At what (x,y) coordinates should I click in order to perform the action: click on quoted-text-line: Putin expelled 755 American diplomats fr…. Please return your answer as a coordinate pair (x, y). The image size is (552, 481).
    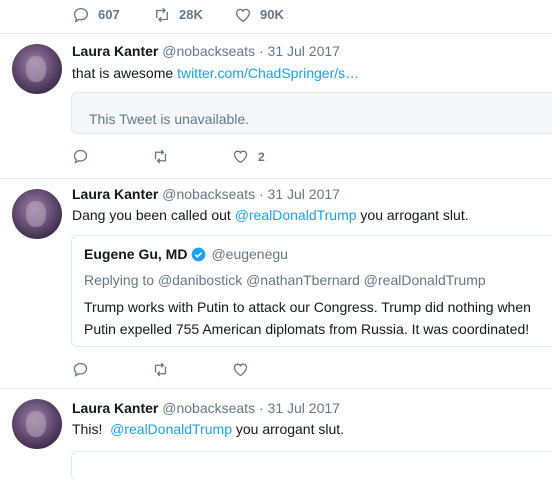
    Looking at the image, I should click on (307, 329).